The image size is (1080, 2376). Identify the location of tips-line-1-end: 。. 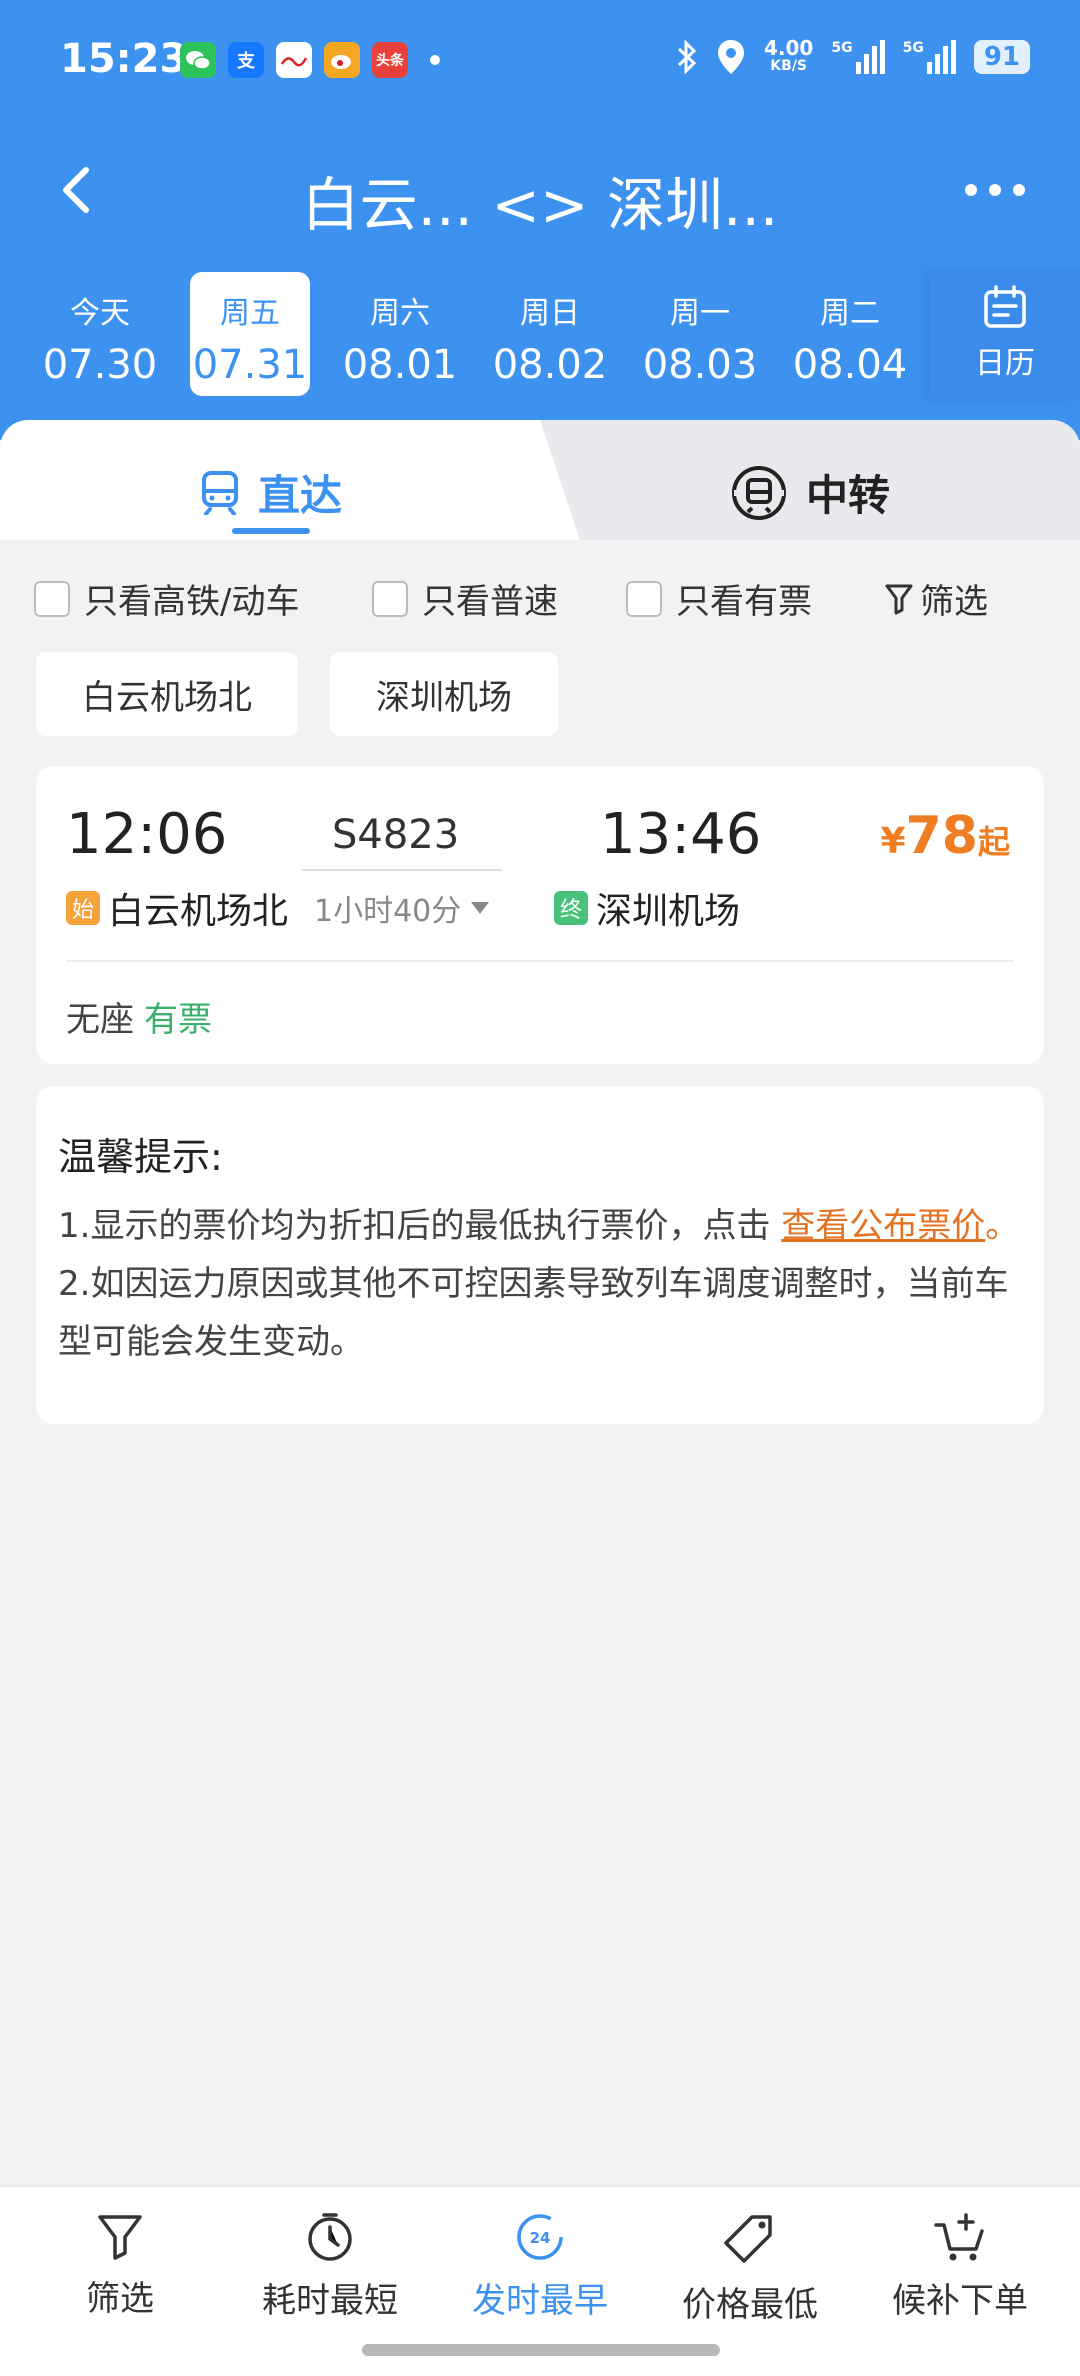
(1002, 1226).